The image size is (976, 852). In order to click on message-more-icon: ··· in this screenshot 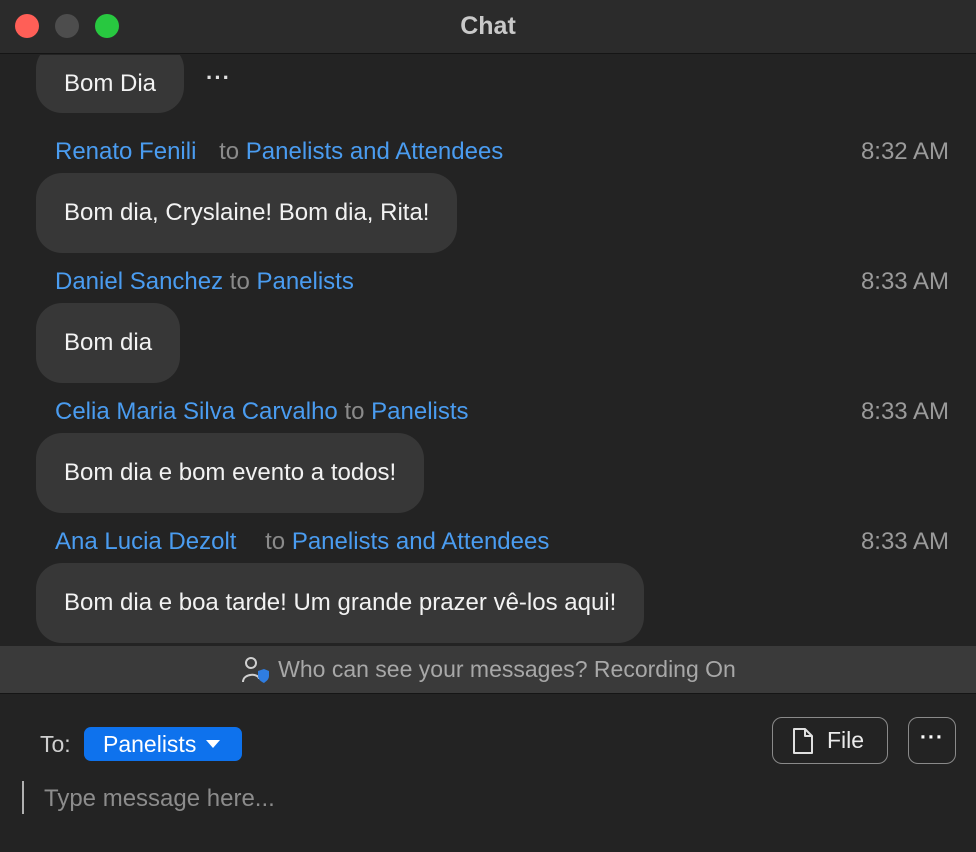, I will do `click(218, 78)`.